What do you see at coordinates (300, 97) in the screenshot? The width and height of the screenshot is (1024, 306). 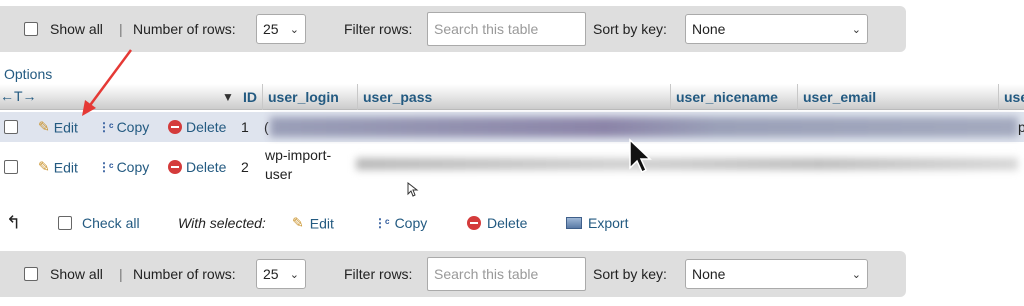 I see `column-header-user-login: user_login` at bounding box center [300, 97].